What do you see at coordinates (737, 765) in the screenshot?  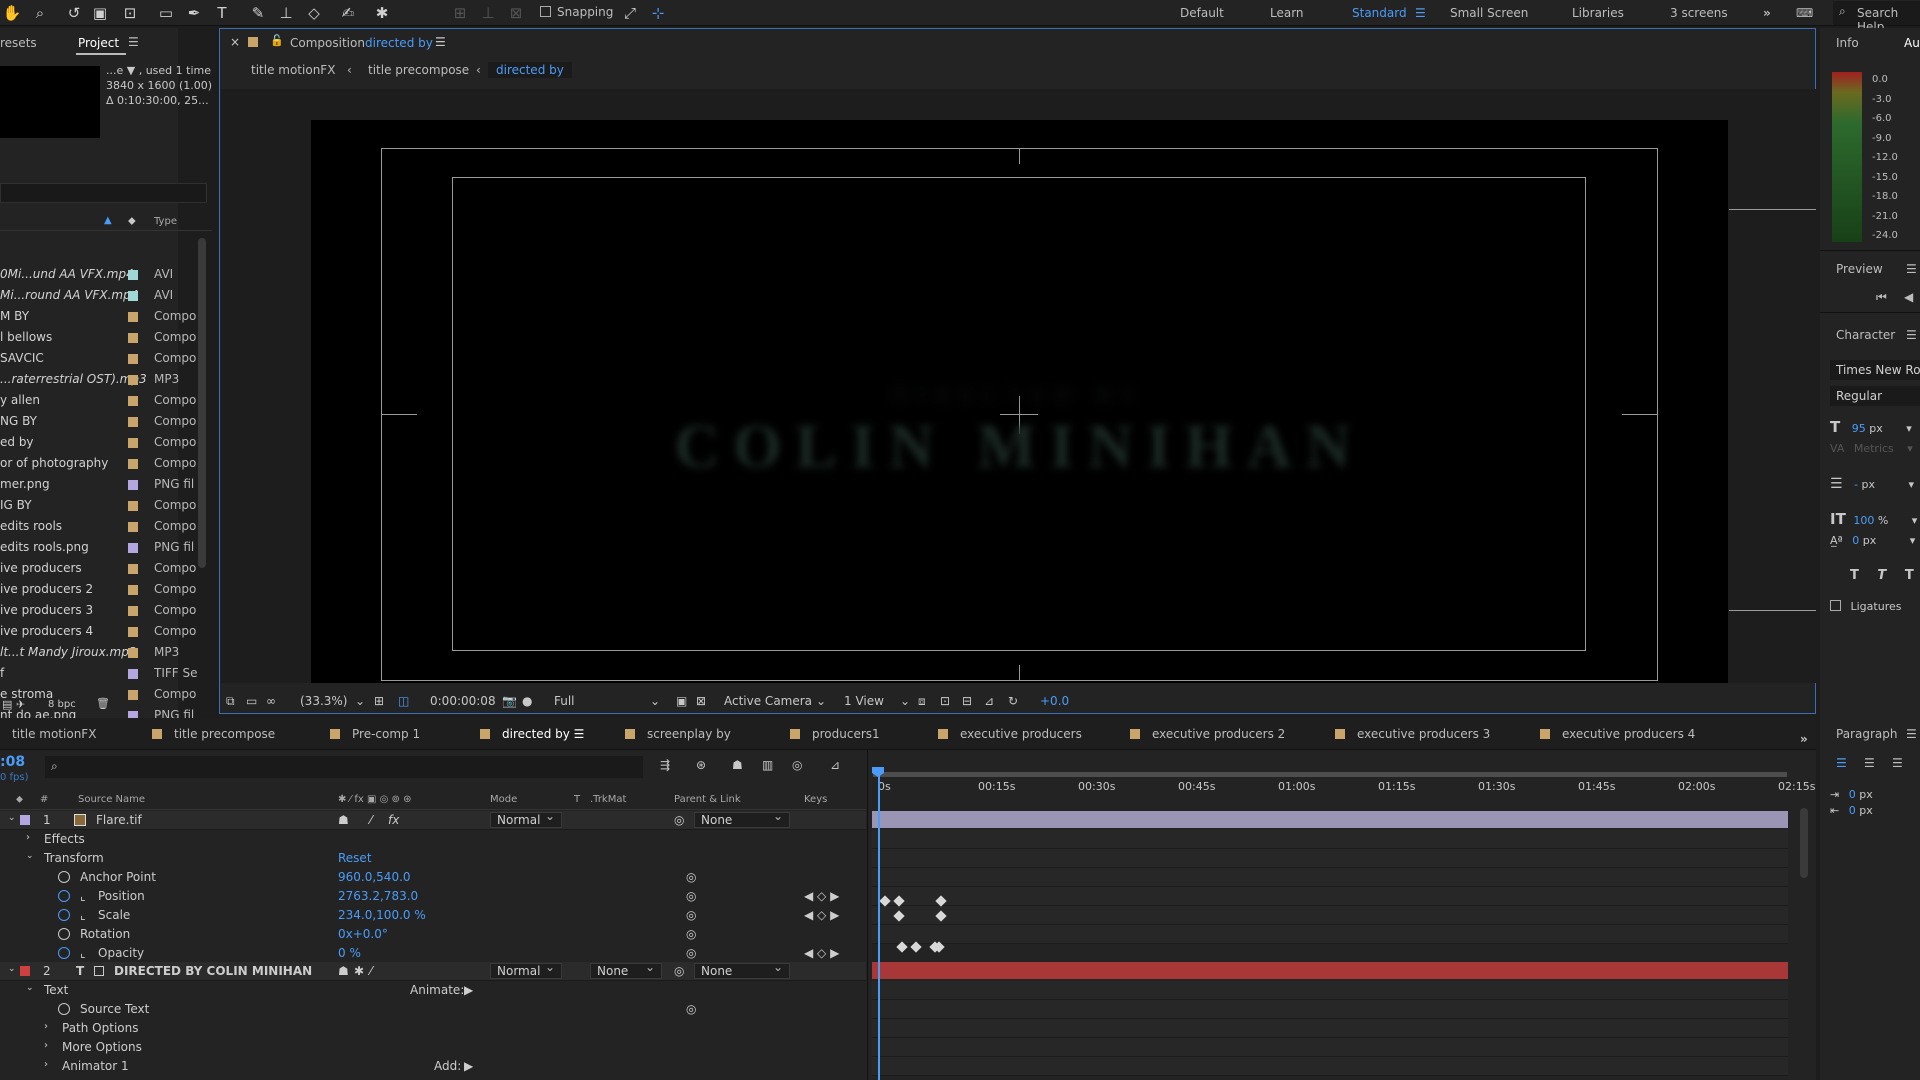 I see `hide-shy-icon: ☗` at bounding box center [737, 765].